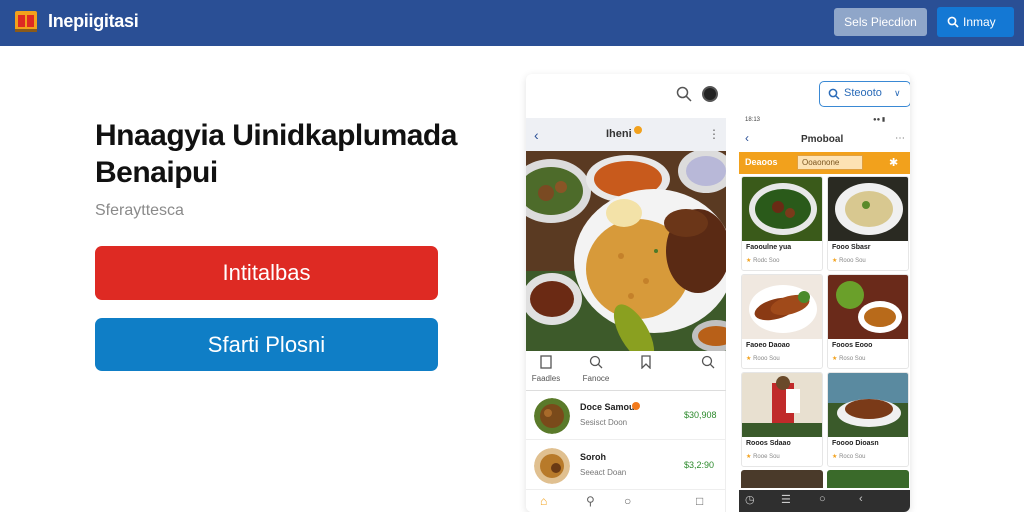 The width and height of the screenshot is (1024, 512). I want to click on list-item-name: Soroh, so click(593, 457).